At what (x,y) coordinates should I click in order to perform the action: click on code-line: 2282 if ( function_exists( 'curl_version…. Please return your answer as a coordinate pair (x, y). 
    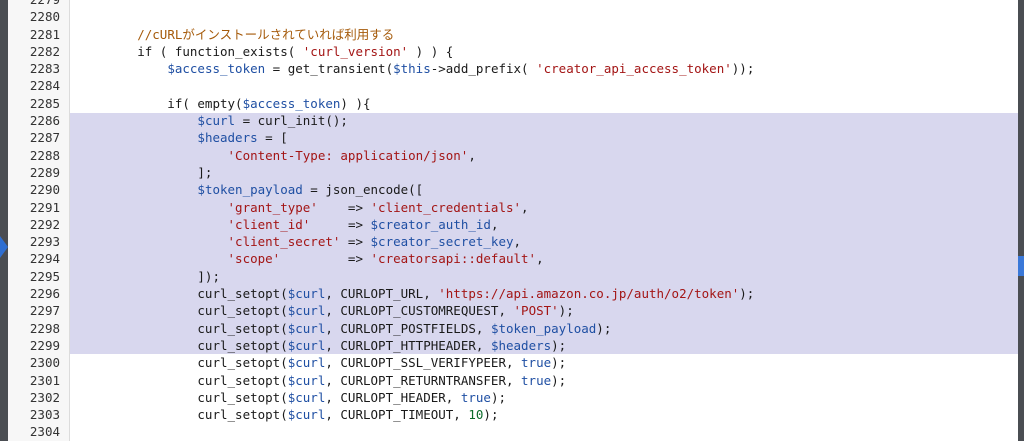
    Looking at the image, I should click on (513, 51).